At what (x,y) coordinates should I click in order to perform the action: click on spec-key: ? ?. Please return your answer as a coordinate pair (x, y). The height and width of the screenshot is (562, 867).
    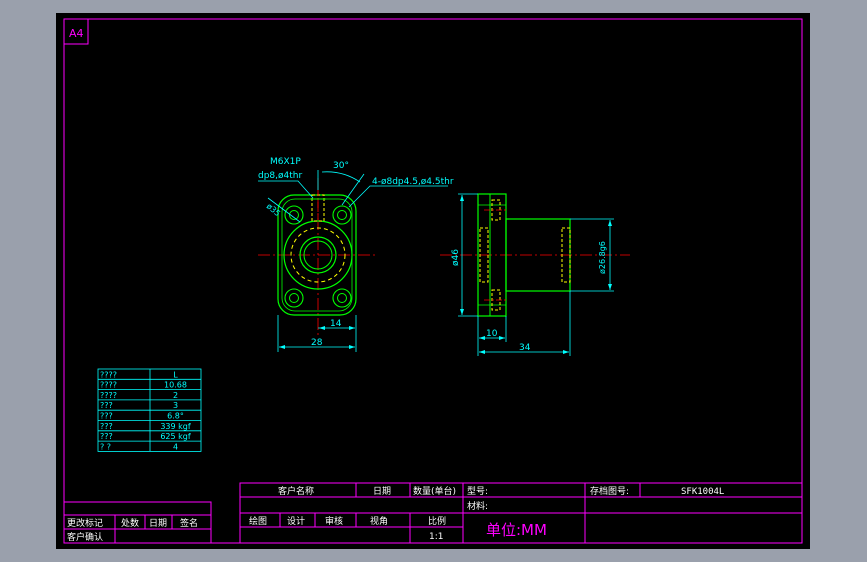
    Looking at the image, I should click on (105, 446).